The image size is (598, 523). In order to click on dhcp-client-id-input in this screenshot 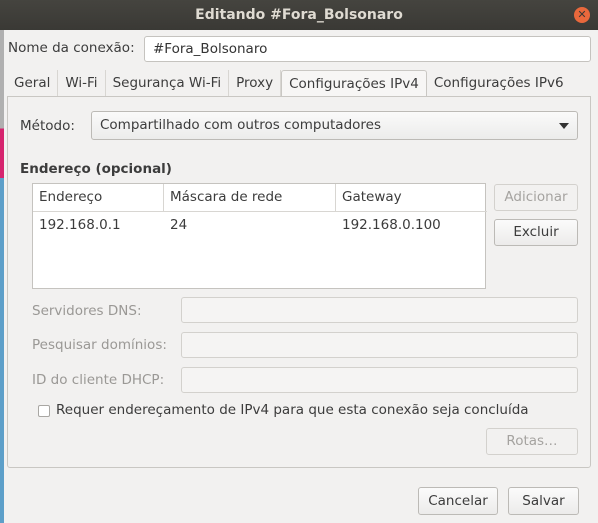, I will do `click(379, 380)`.